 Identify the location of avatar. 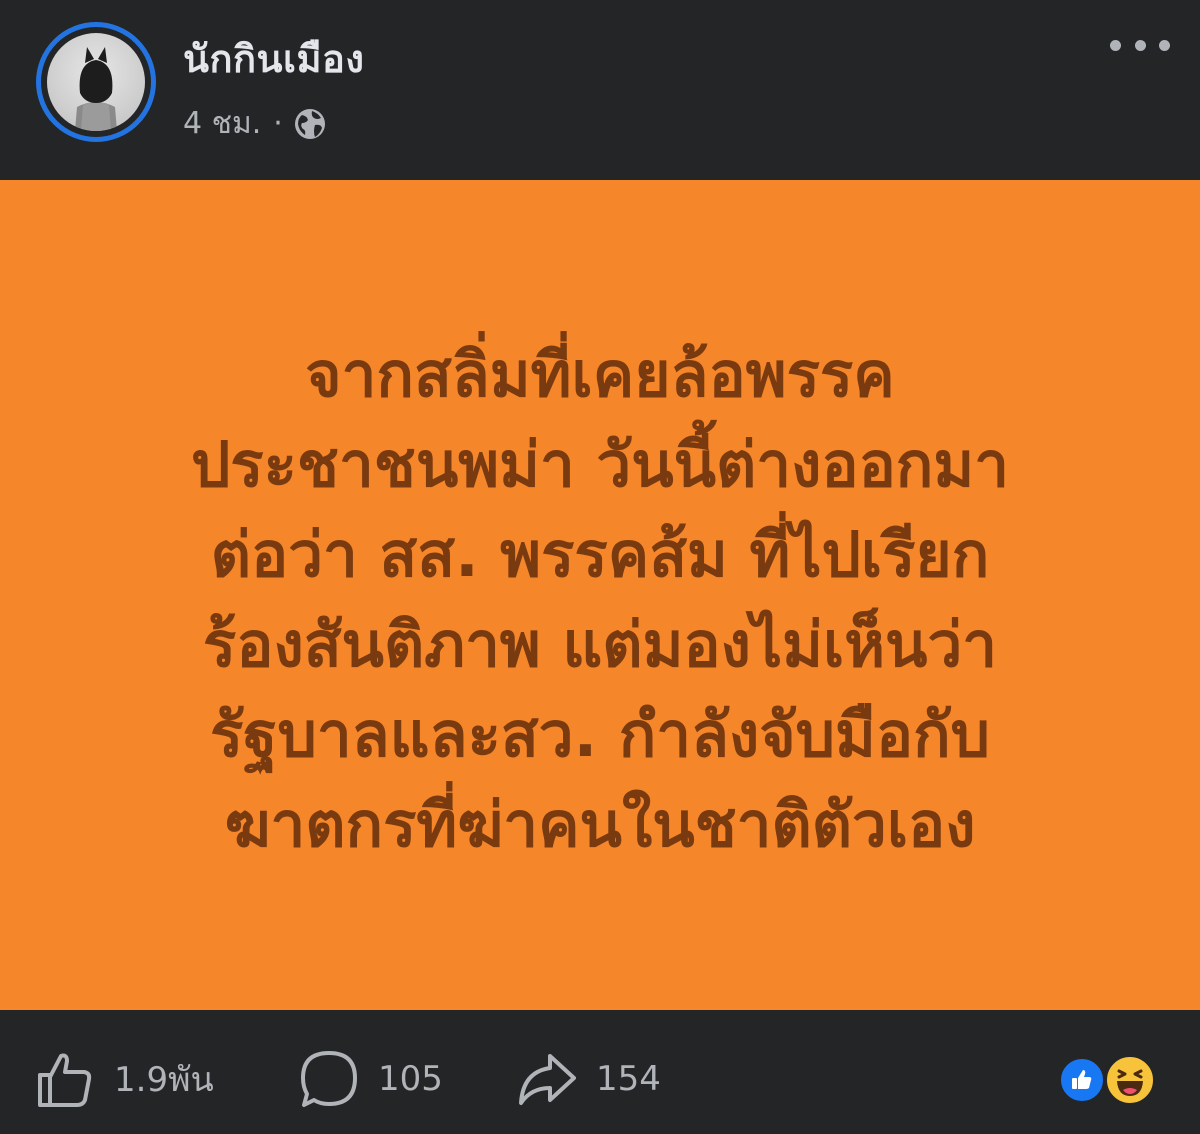
(96, 82).